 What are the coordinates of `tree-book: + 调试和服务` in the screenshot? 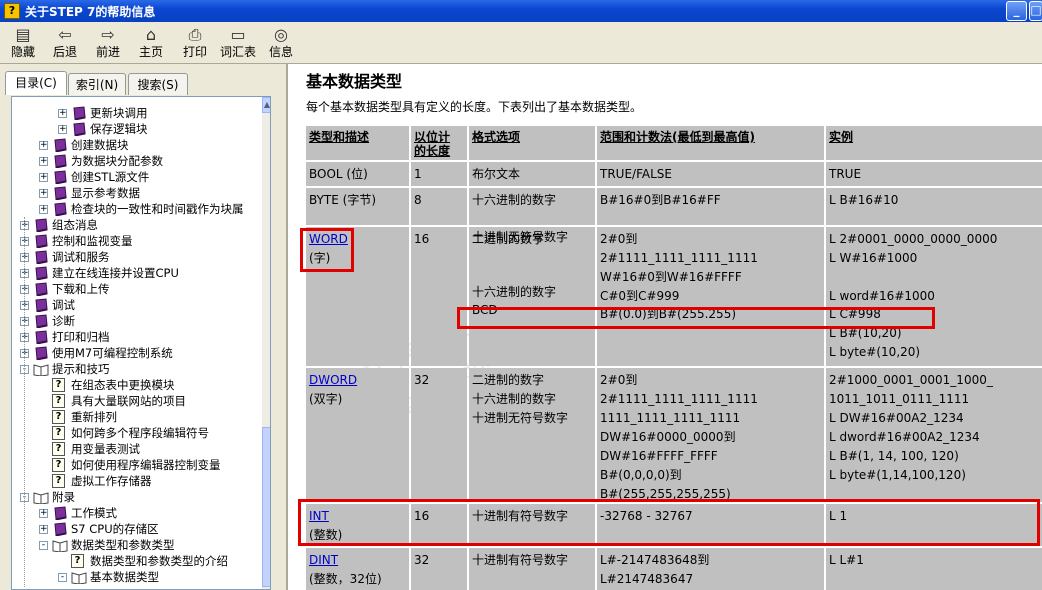 It's located at (136, 257).